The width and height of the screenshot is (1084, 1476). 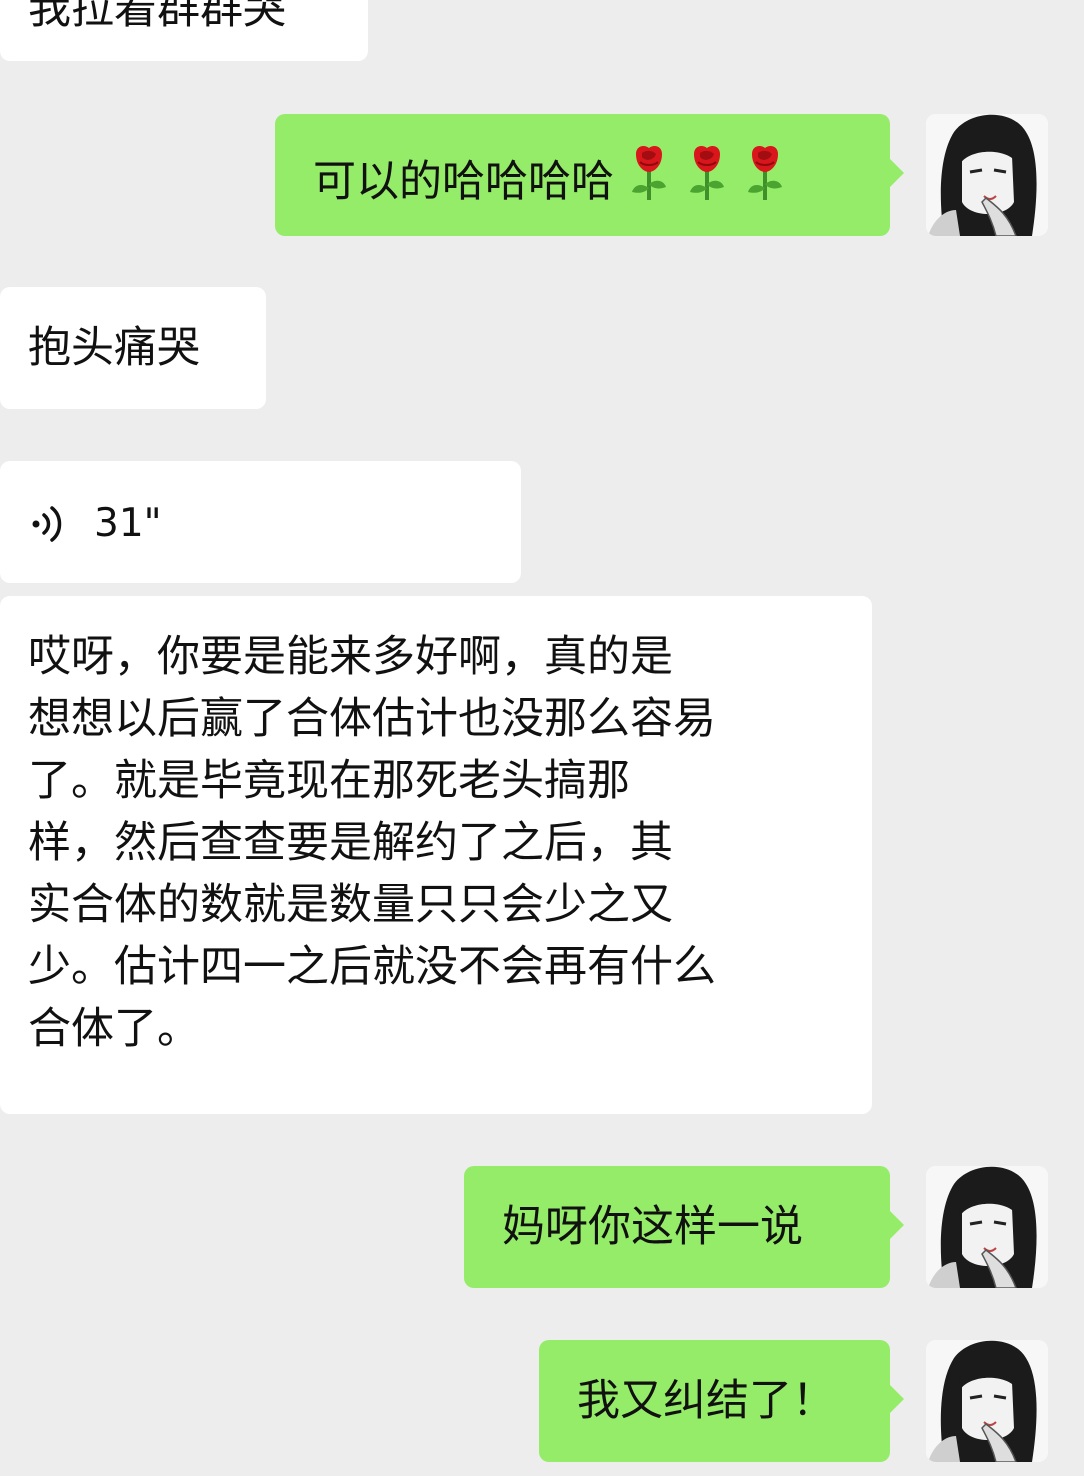 What do you see at coordinates (372, 967) in the screenshot?
I see `message-text-line: 少。估计四一之后就没不会再有什么` at bounding box center [372, 967].